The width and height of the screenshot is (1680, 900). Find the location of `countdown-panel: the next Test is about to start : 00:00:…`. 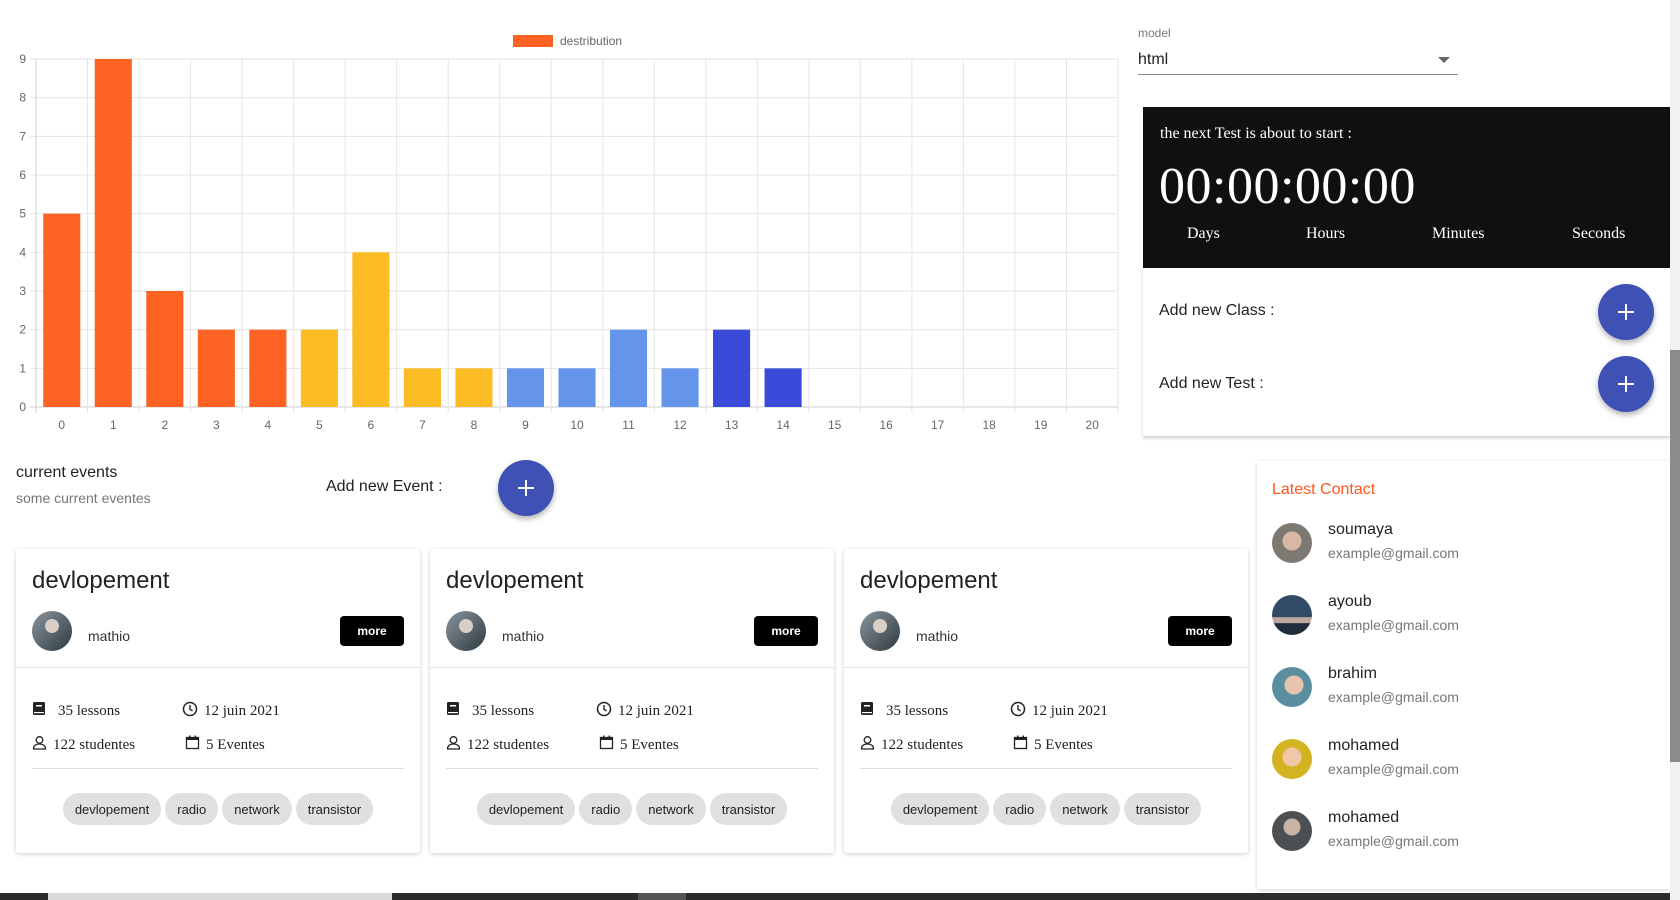

countdown-panel: the next Test is about to start : 00:00:… is located at coordinates (1406, 187).